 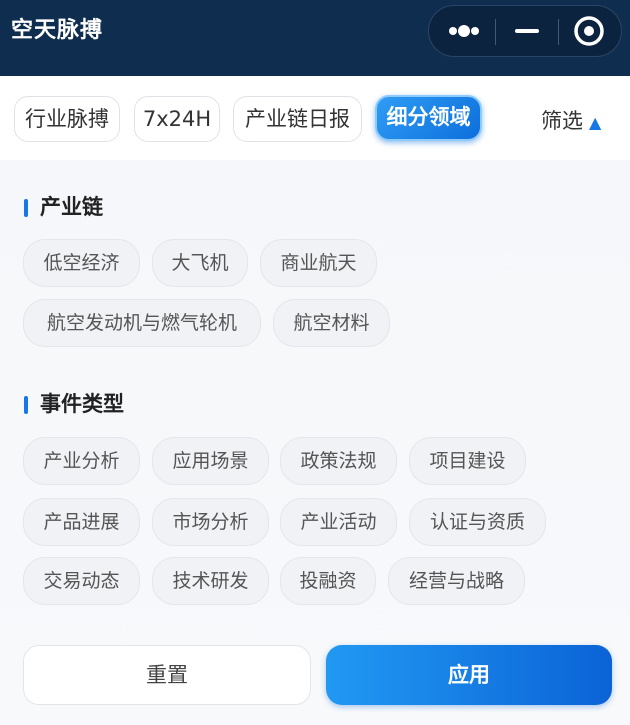 I want to click on app-title: 空天脉搏, so click(x=57, y=30).